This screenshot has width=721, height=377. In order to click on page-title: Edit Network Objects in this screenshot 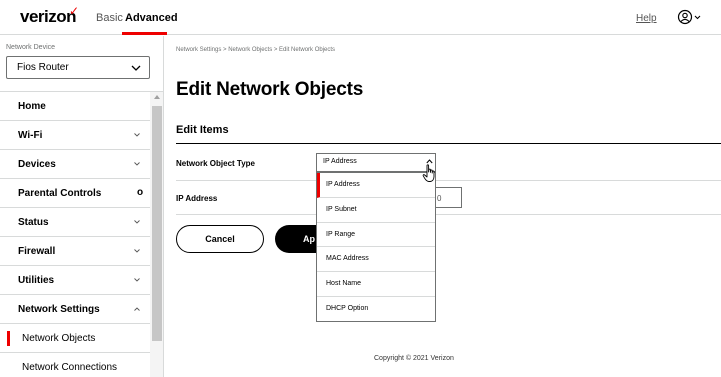, I will do `click(270, 89)`.